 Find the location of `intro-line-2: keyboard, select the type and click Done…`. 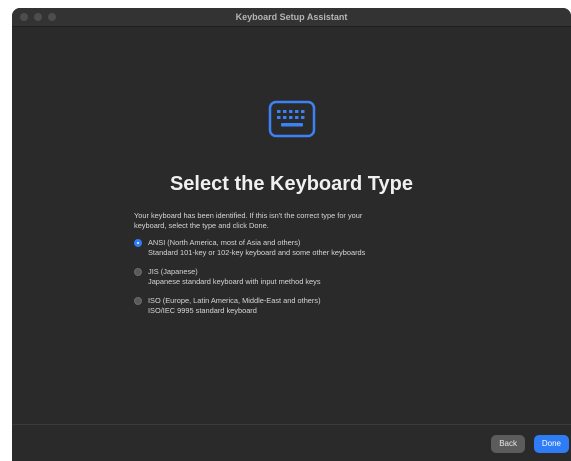

intro-line-2: keyboard, select the type and click Done… is located at coordinates (201, 225).